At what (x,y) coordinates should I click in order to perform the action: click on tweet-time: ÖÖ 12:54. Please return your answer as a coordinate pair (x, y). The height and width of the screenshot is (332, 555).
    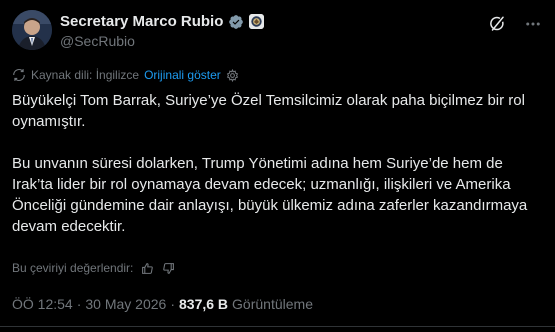
    Looking at the image, I should click on (42, 304).